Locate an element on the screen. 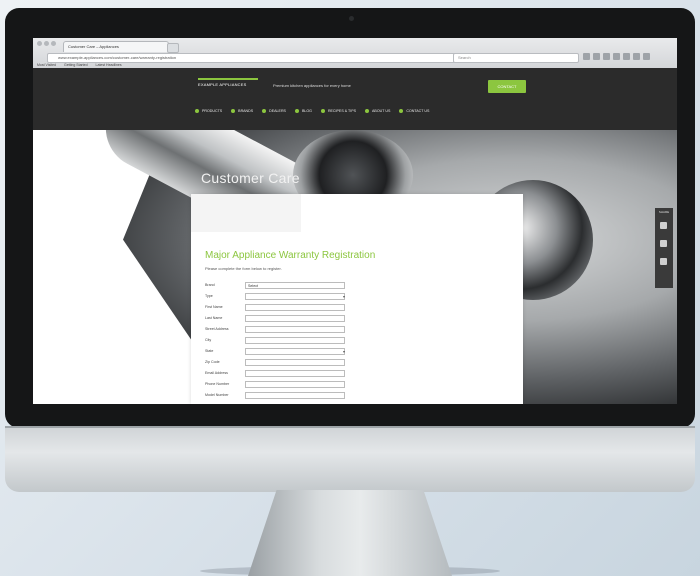 This screenshot has height=576, width=700. nav-item-dealers: DEALERS is located at coordinates (274, 111).